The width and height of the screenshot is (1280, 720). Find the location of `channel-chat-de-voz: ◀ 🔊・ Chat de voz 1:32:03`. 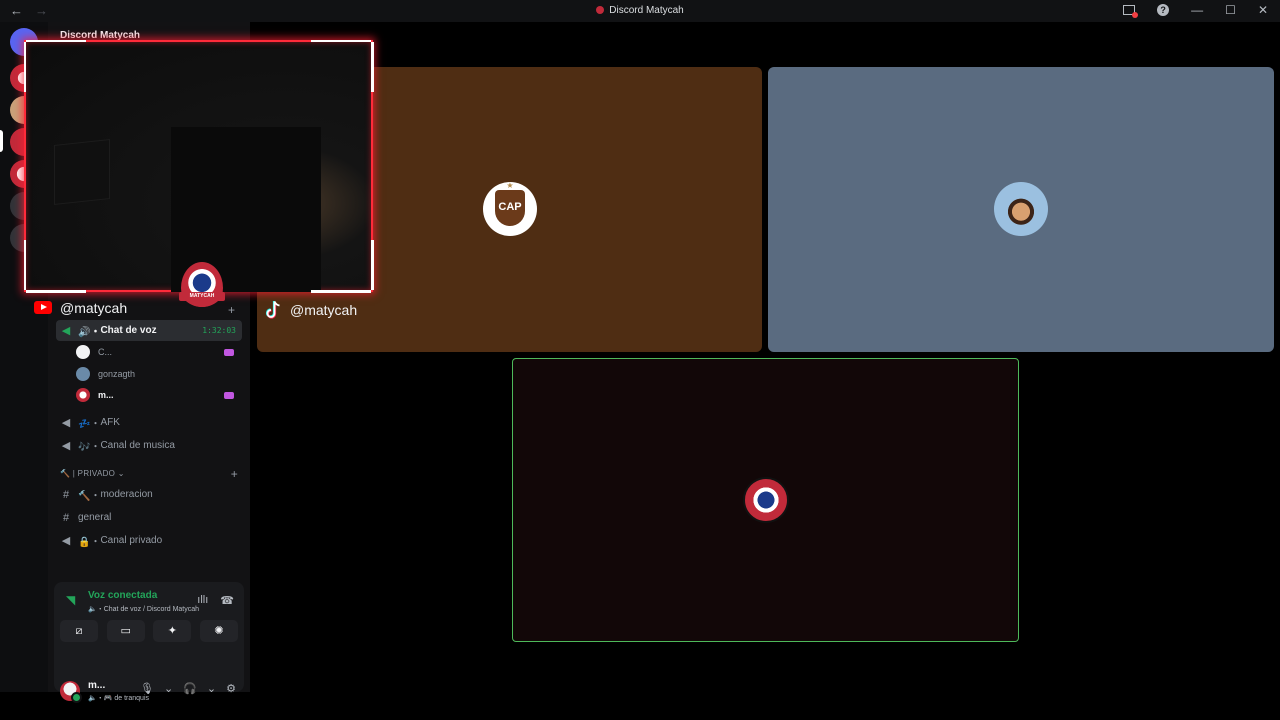

channel-chat-de-voz: ◀ 🔊・ Chat de voz 1:32:03 is located at coordinates (149, 330).